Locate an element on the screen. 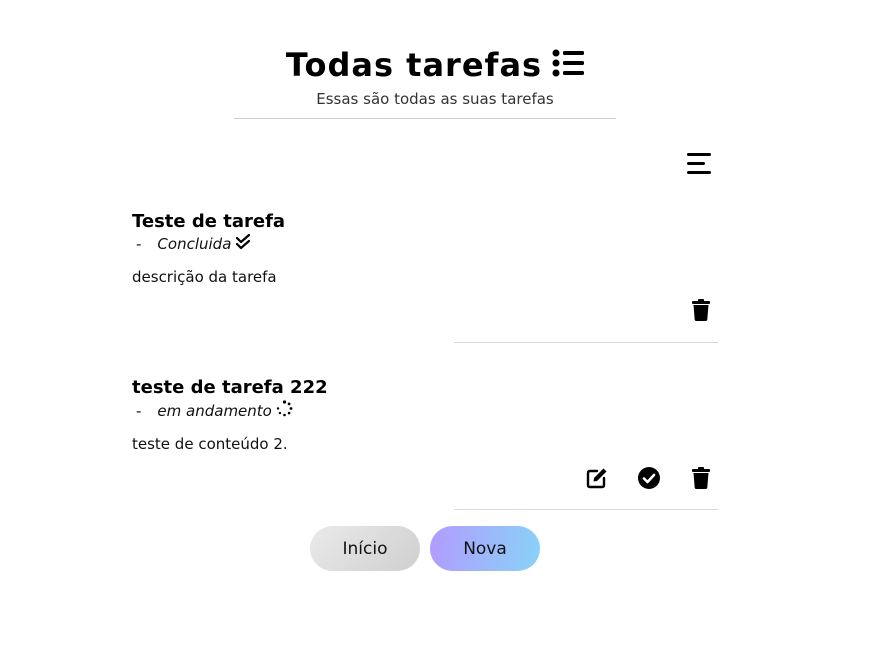 The image size is (870, 648). double-check-icon is located at coordinates (243, 243).